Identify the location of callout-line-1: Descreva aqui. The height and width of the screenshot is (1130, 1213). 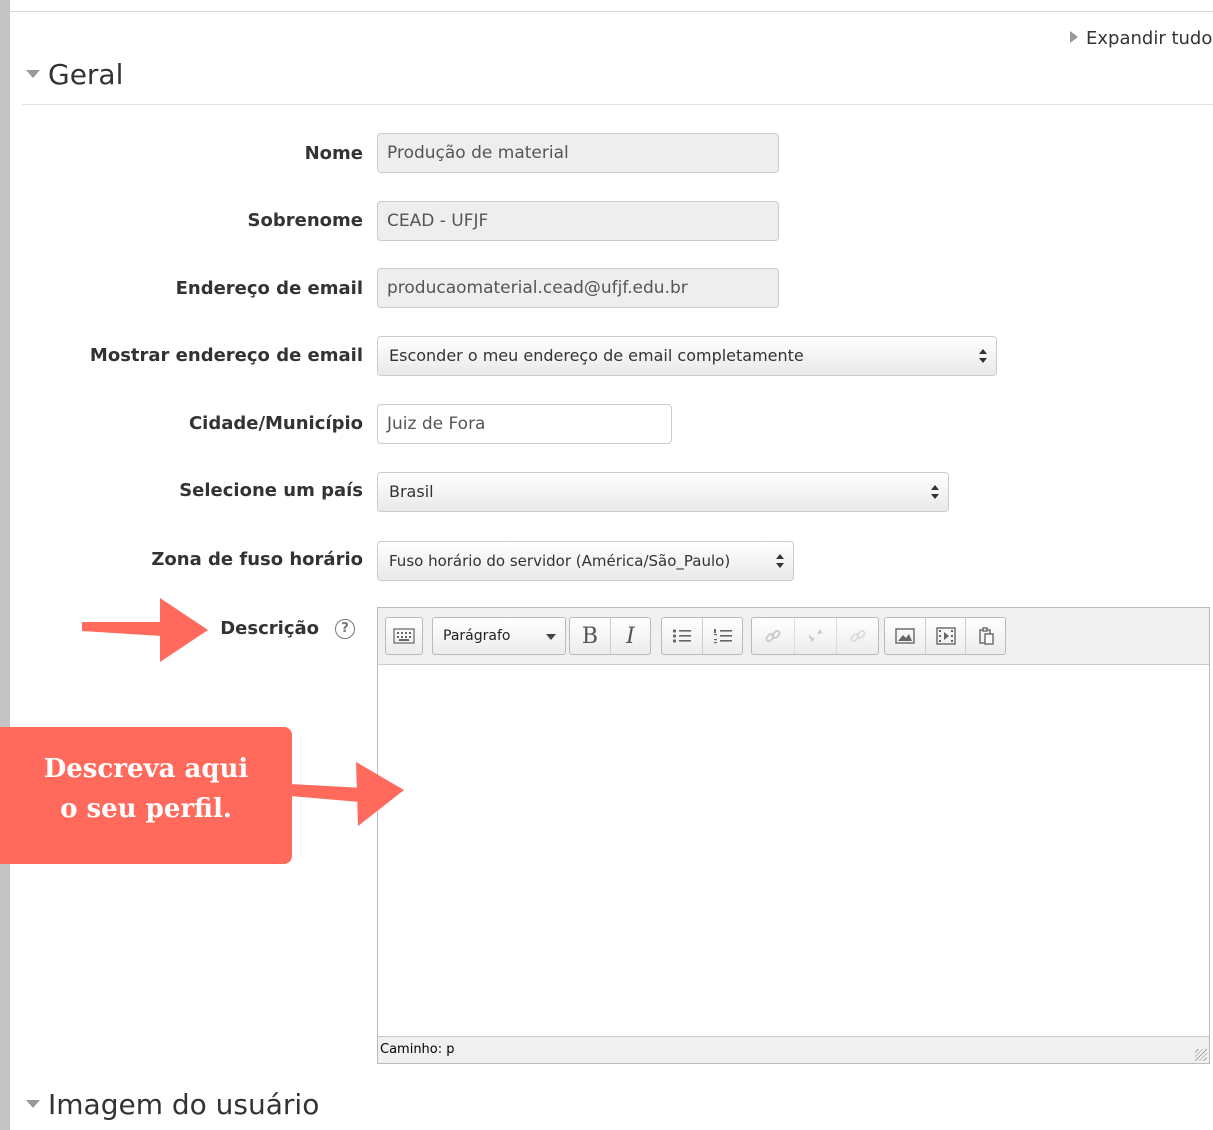
(146, 769).